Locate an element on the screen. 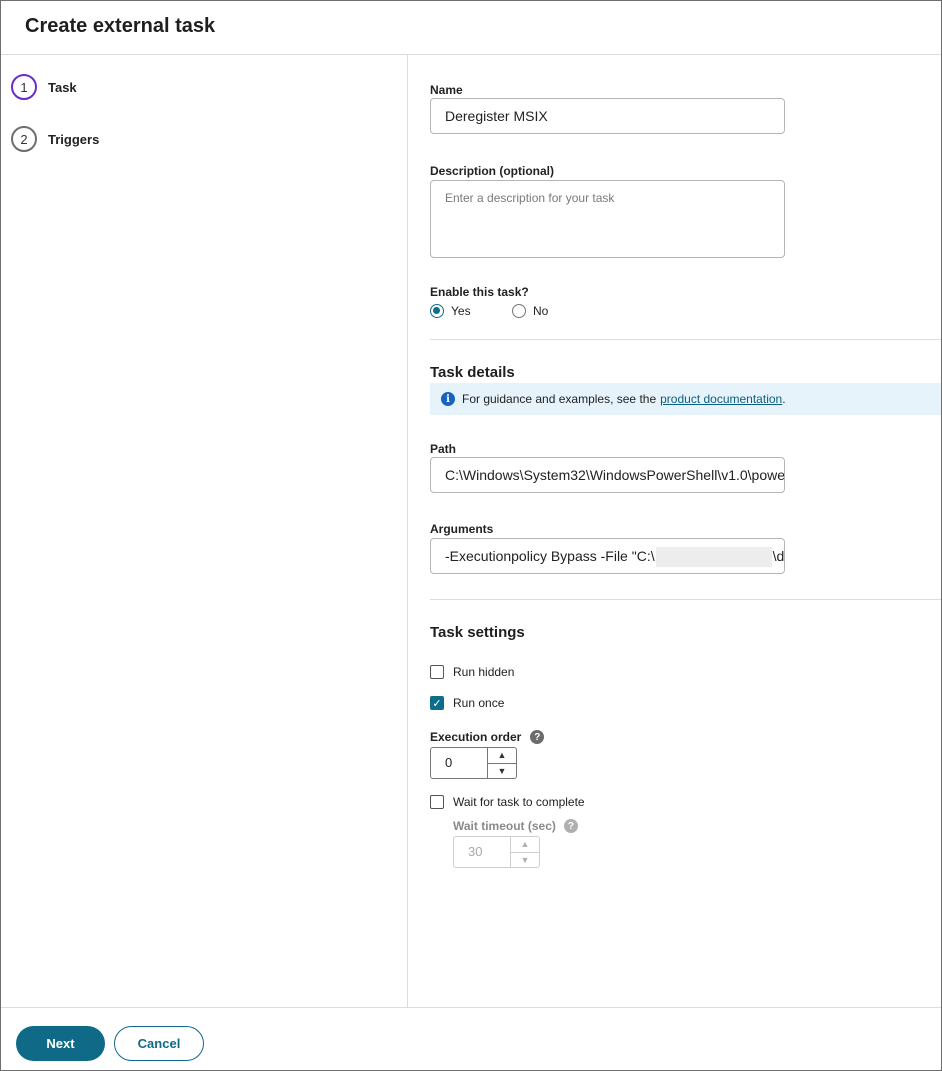  radio-yes-control is located at coordinates (437, 311).